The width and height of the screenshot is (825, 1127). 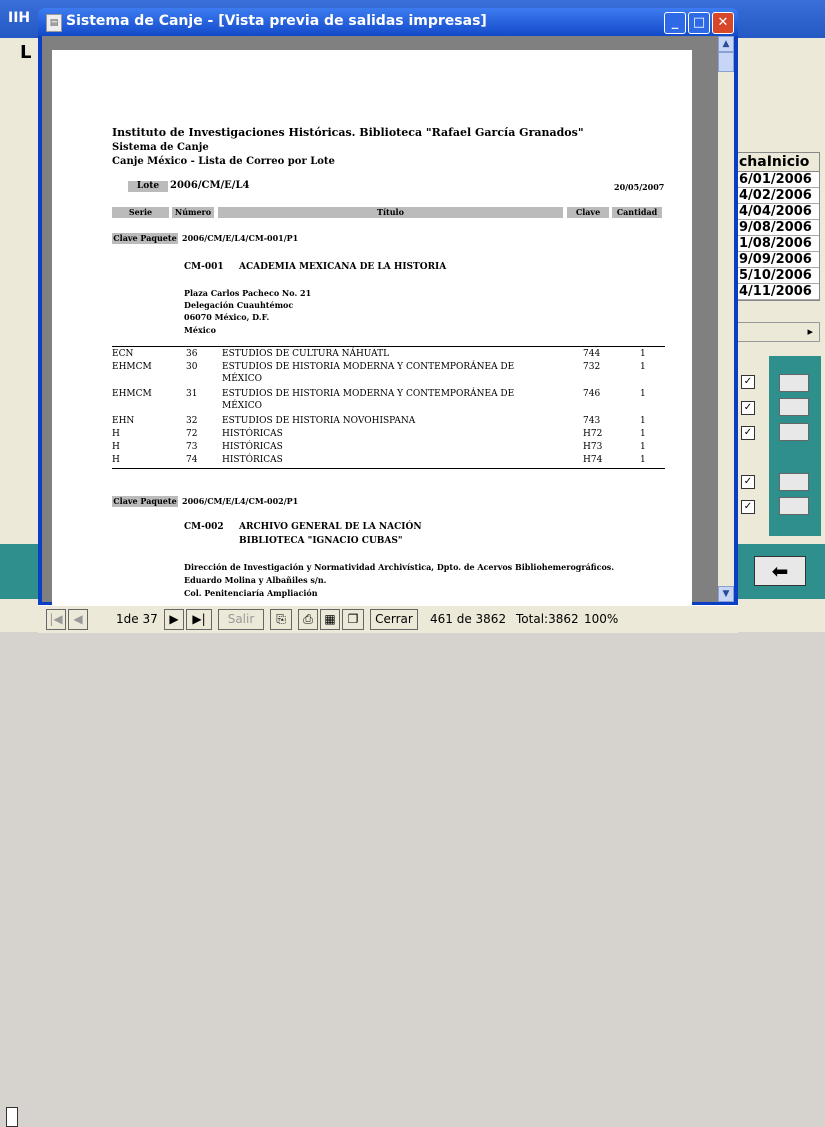 I want to click on page-setup-icon: ⎘, so click(x=281, y=619).